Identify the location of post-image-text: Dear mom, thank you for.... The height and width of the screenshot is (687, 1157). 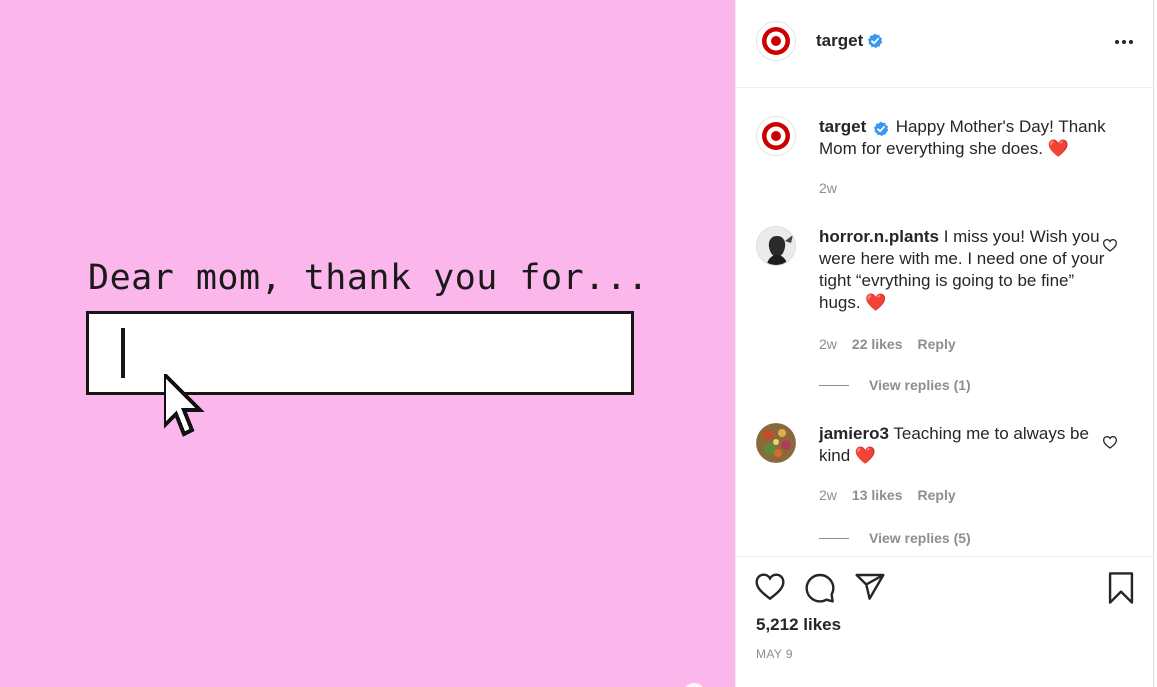
(368, 278).